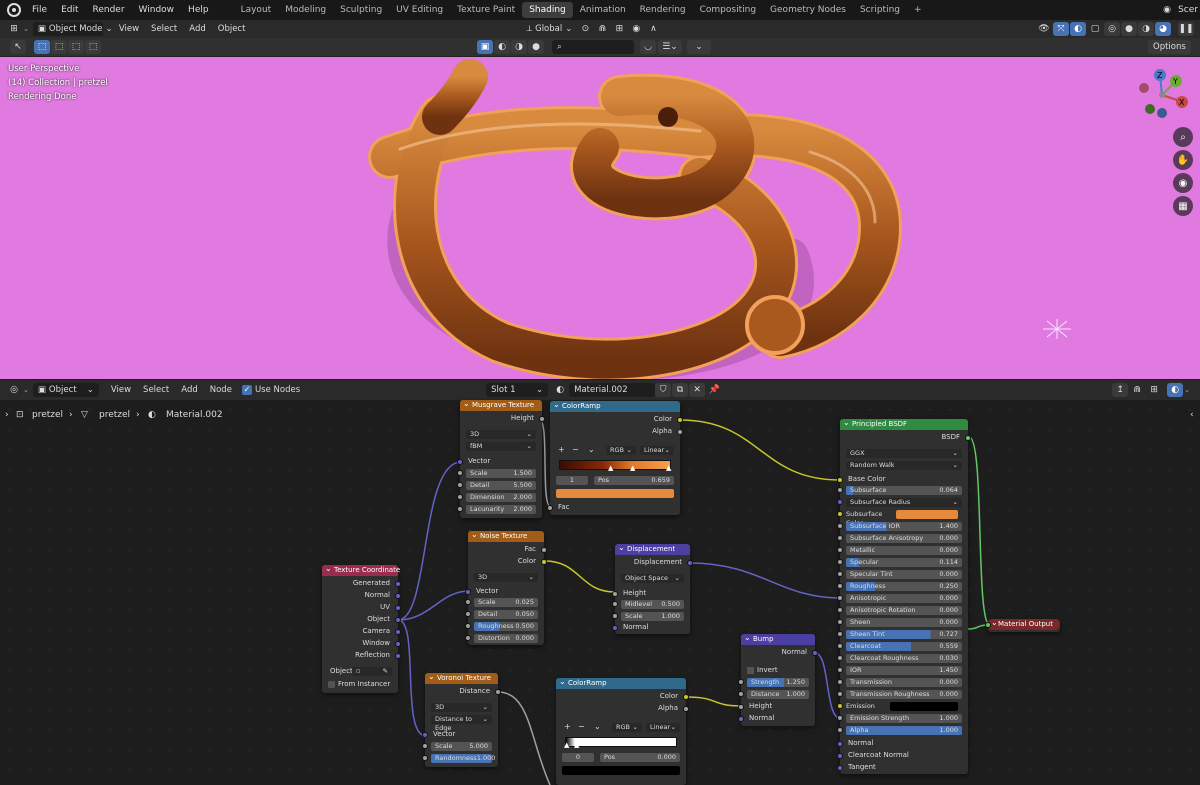 This screenshot has height=785, width=1200. I want to click on menu-object: Object, so click(232, 29).